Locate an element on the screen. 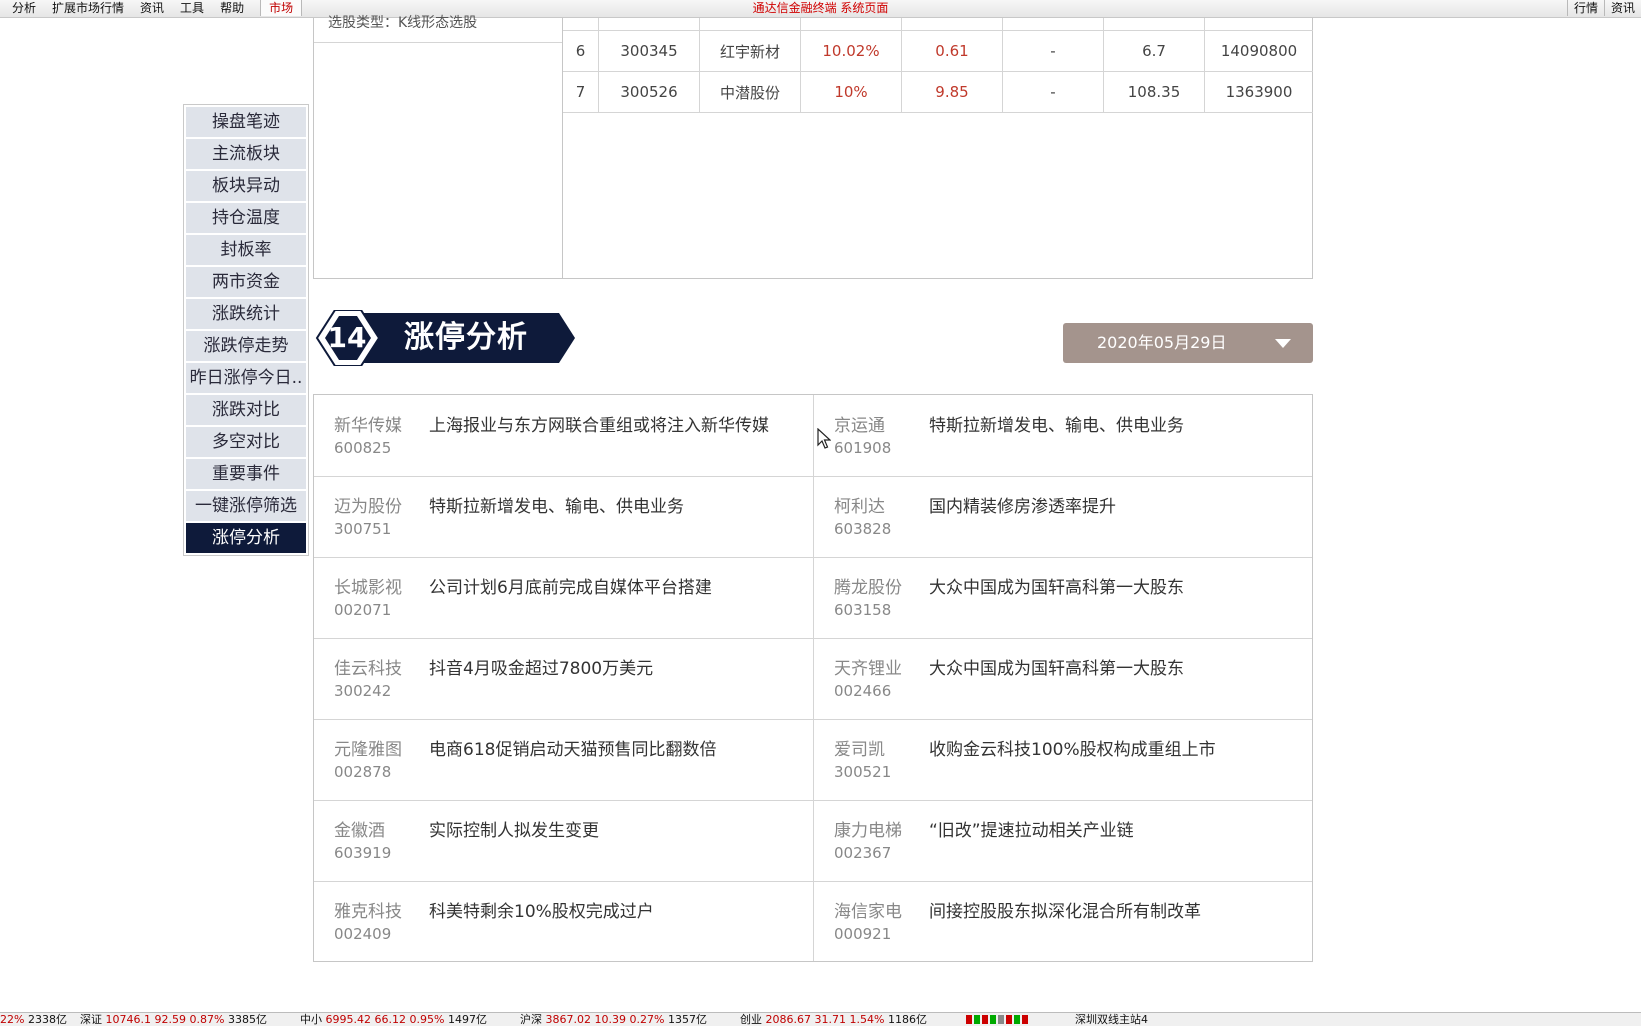  menu-item-analysis: 分析 is located at coordinates (24, 8).